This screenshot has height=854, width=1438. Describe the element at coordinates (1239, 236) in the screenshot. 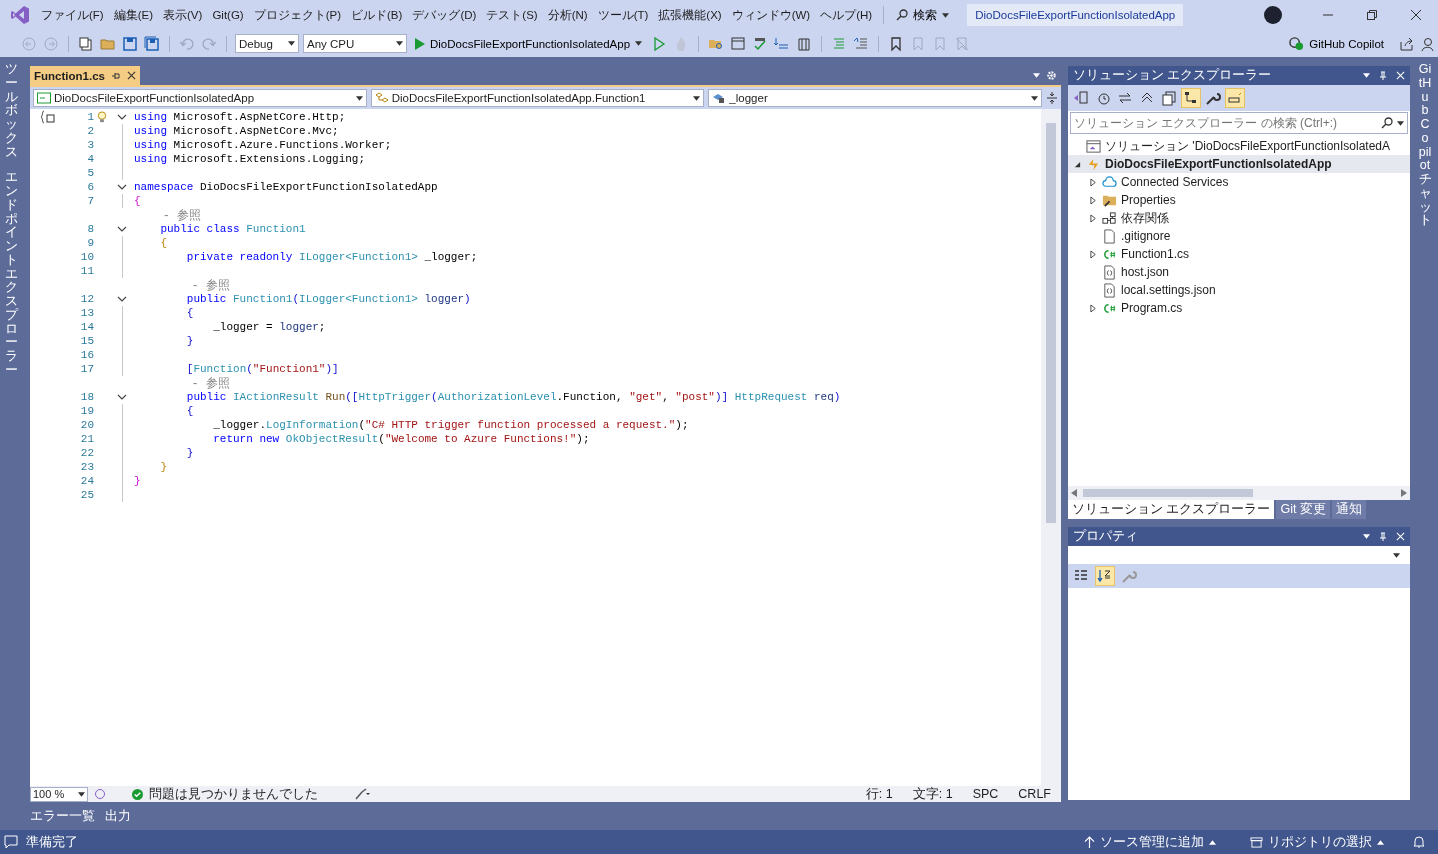

I see `tree-item: .gitignore` at that location.